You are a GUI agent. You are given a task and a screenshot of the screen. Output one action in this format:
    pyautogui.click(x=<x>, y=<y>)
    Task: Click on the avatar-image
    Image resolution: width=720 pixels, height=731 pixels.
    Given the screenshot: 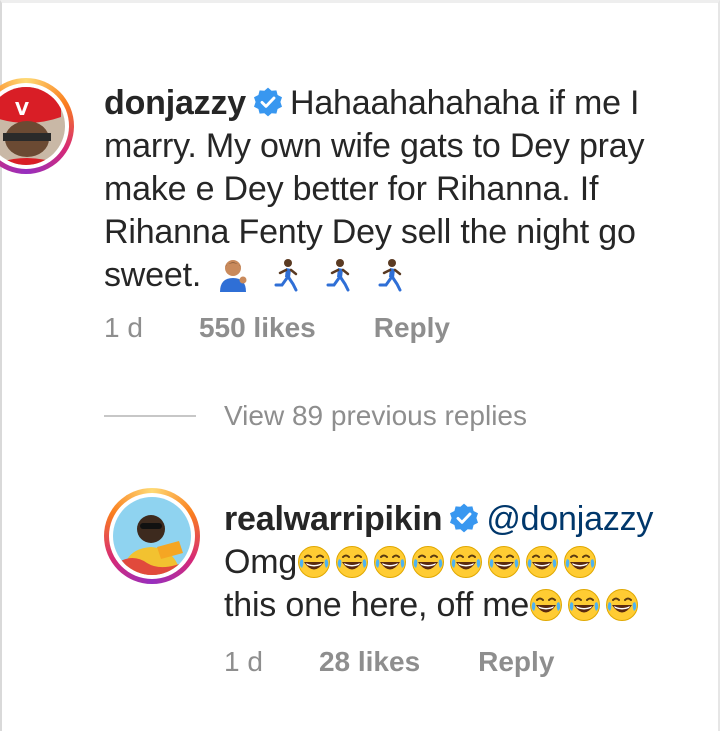 What is the action you would take?
    pyautogui.click(x=152, y=536)
    